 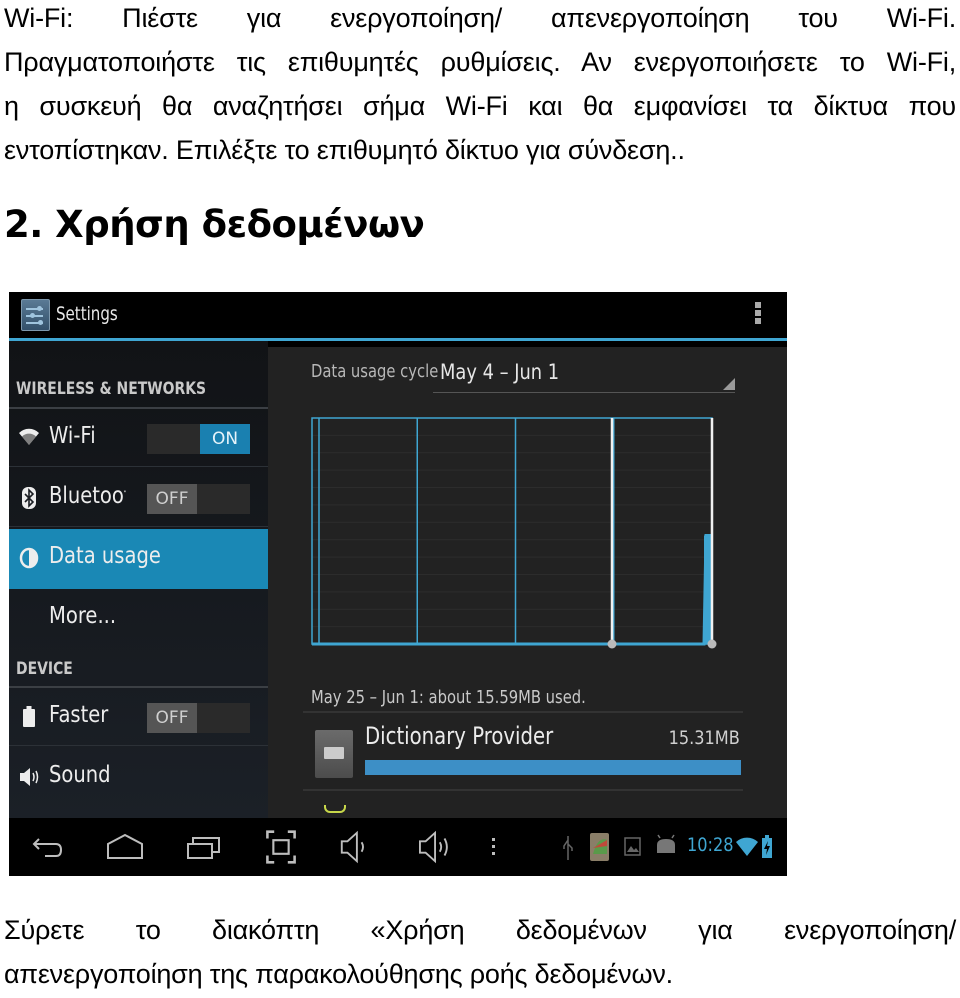 What do you see at coordinates (44, 669) in the screenshot?
I see `section-header-device: DEVICE` at bounding box center [44, 669].